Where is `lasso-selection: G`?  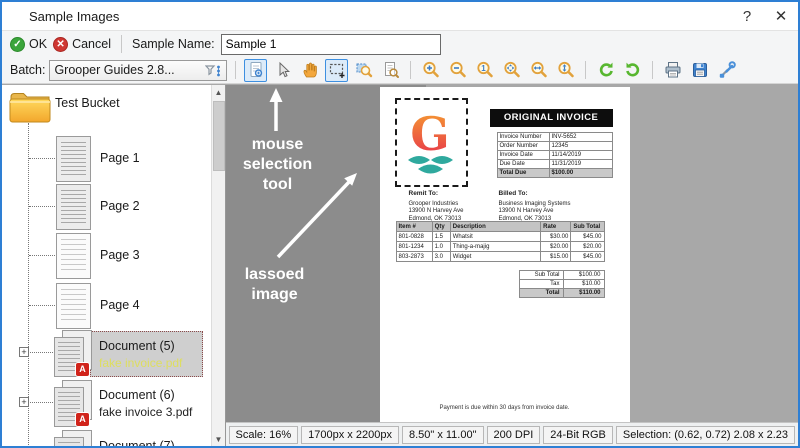 lasso-selection: G is located at coordinates (431, 142).